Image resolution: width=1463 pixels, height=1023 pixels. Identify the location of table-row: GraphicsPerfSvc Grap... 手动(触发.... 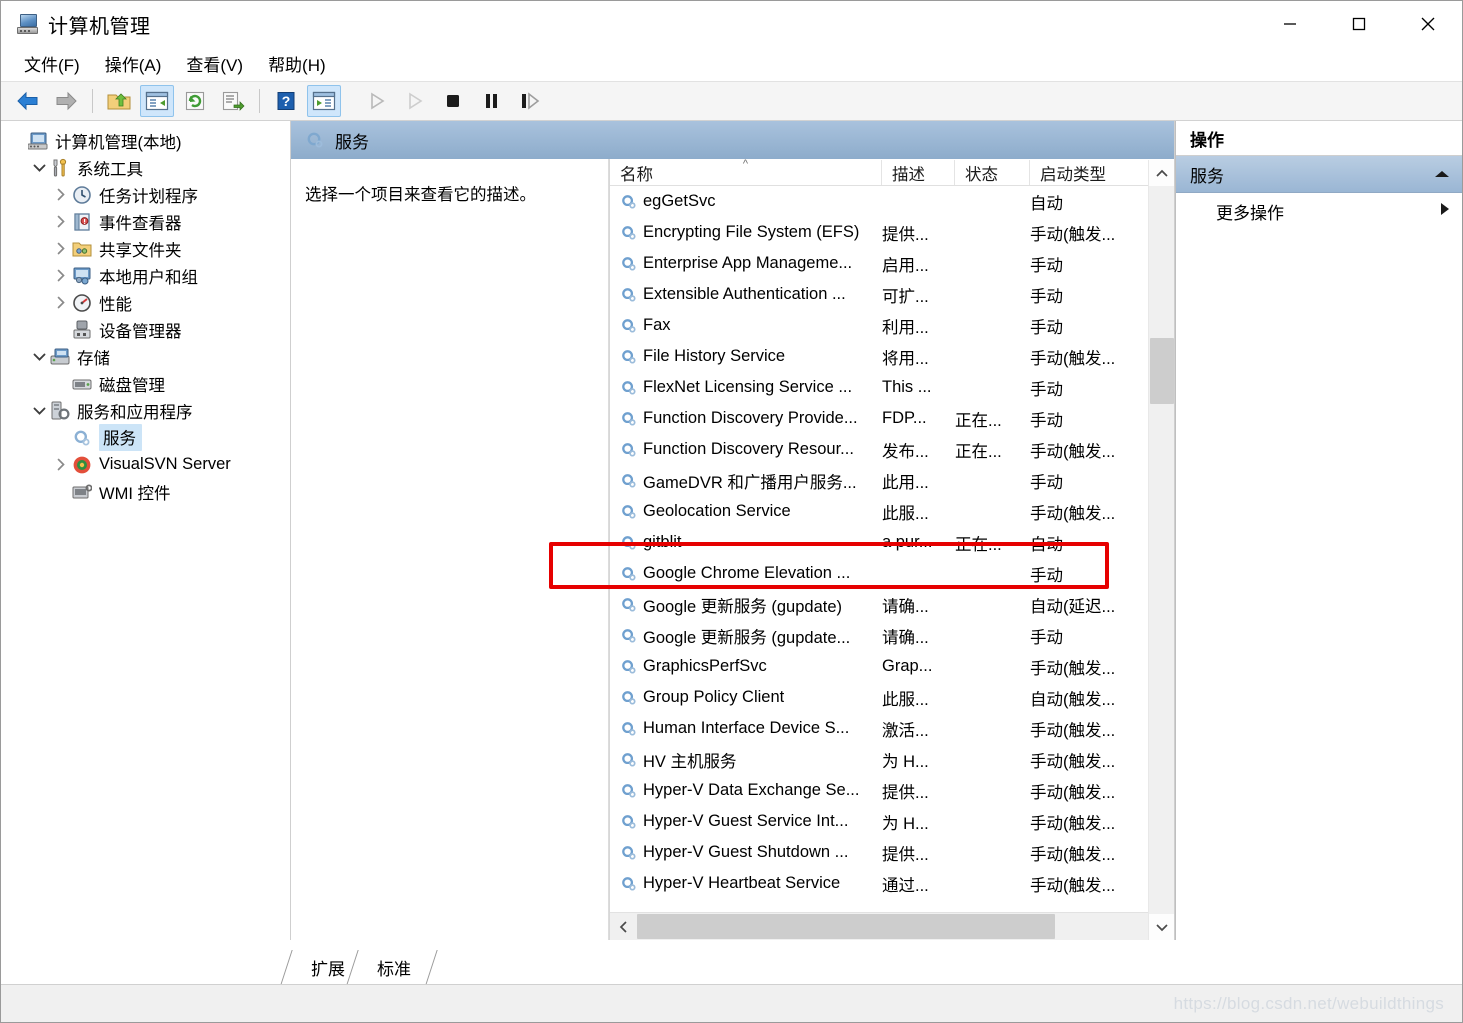
(892, 666).